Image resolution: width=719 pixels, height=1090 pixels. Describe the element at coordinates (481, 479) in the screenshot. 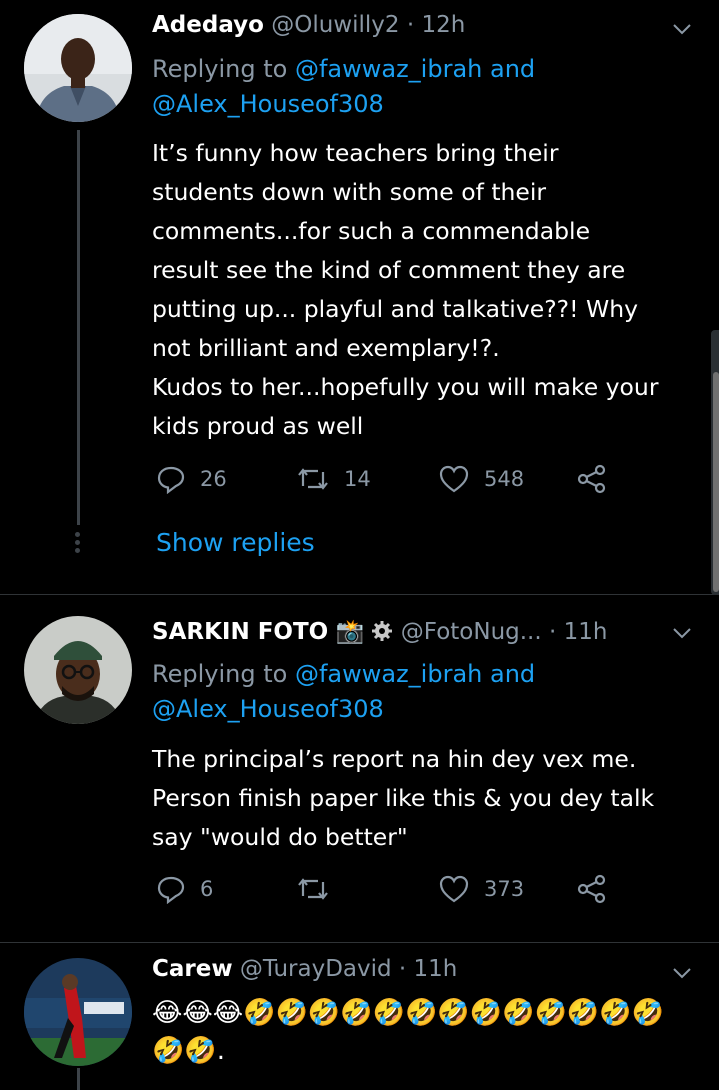

I see `like-button: 548` at that location.